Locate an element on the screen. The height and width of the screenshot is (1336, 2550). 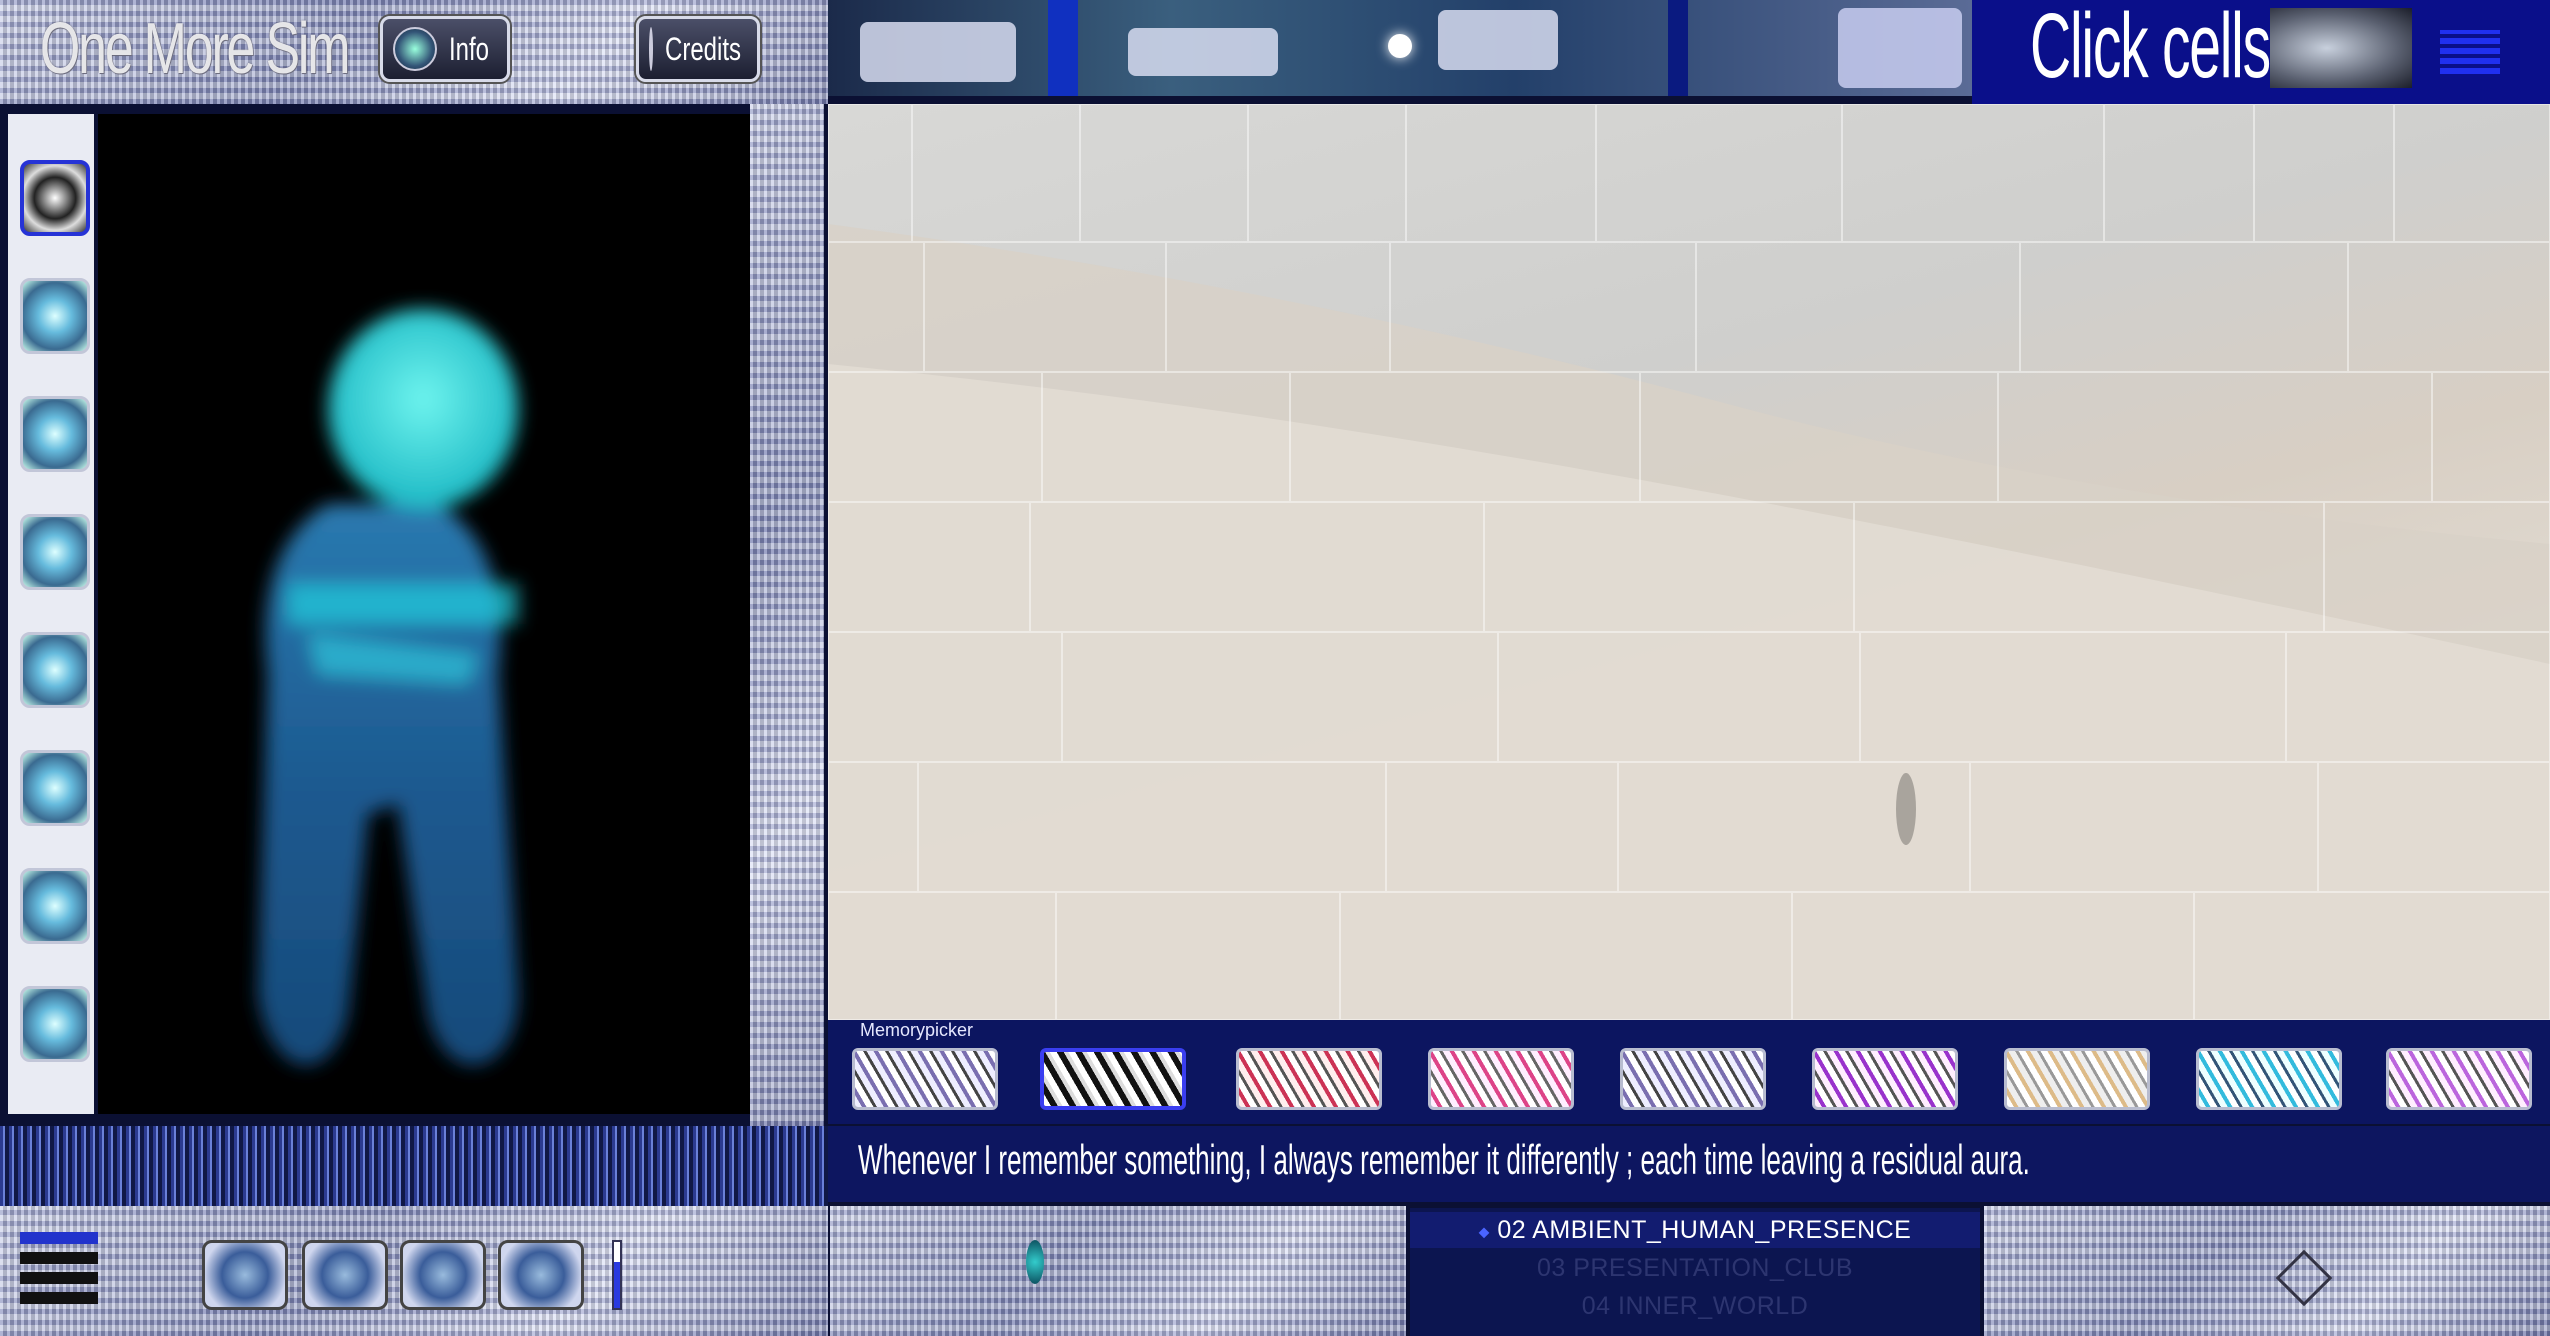
volume-slider-fill is located at coordinates (617, 1285).